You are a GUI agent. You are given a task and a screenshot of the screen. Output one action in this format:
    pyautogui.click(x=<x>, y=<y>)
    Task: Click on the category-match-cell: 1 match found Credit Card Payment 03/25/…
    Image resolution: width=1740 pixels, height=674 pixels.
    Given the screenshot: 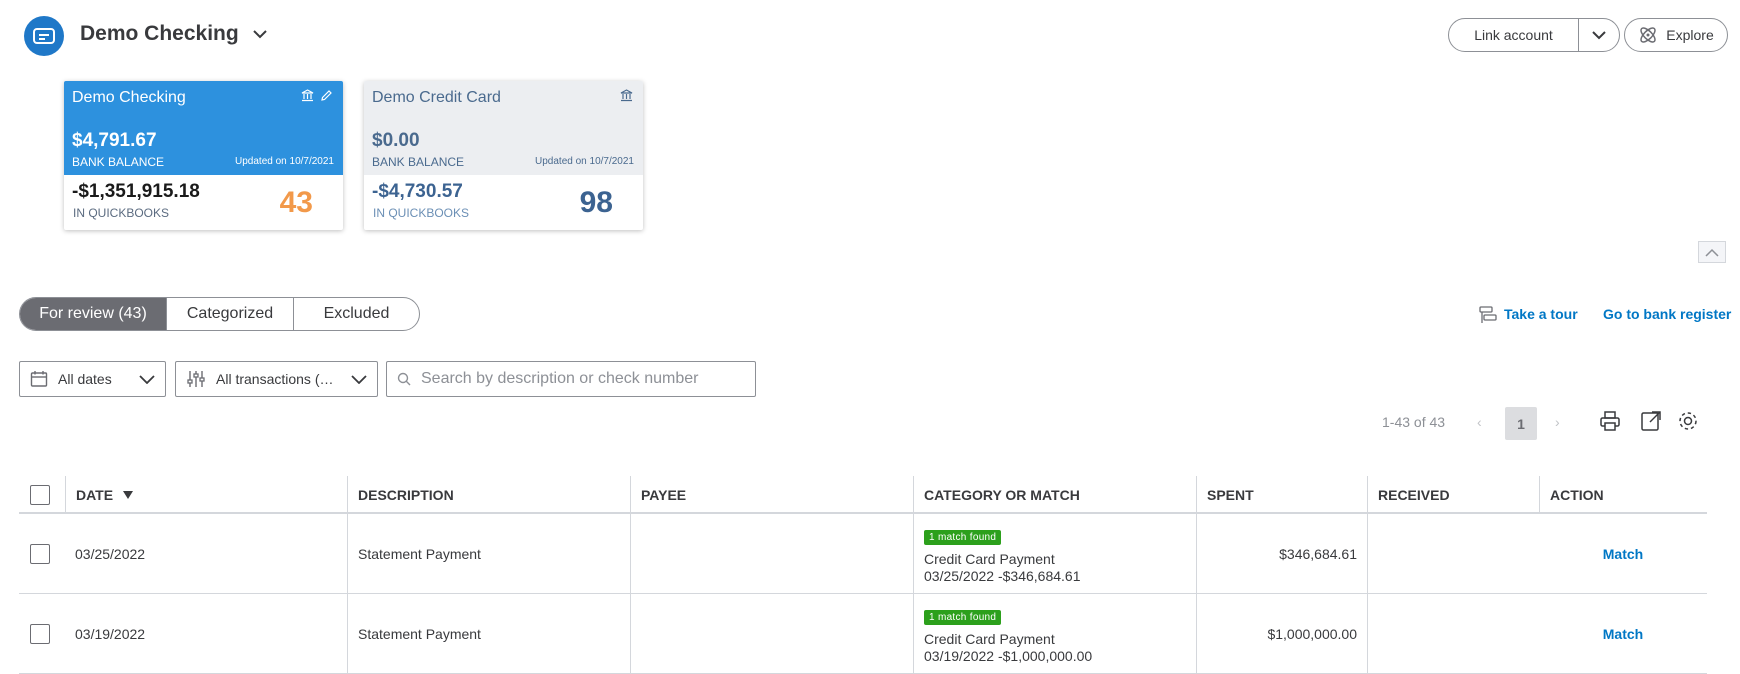 What is the action you would take?
    pyautogui.click(x=1054, y=554)
    